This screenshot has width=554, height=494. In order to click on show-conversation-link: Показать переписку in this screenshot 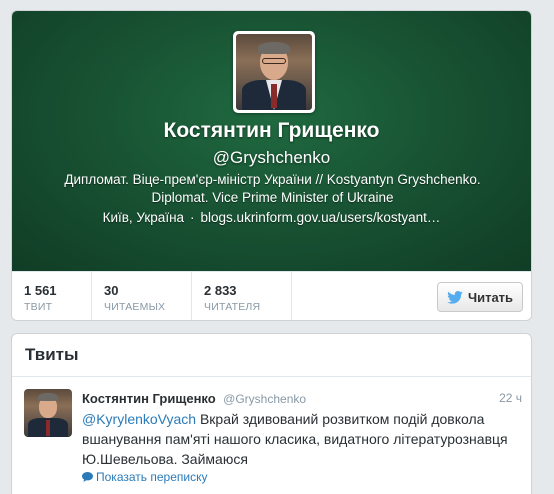, I will do `click(144, 477)`.